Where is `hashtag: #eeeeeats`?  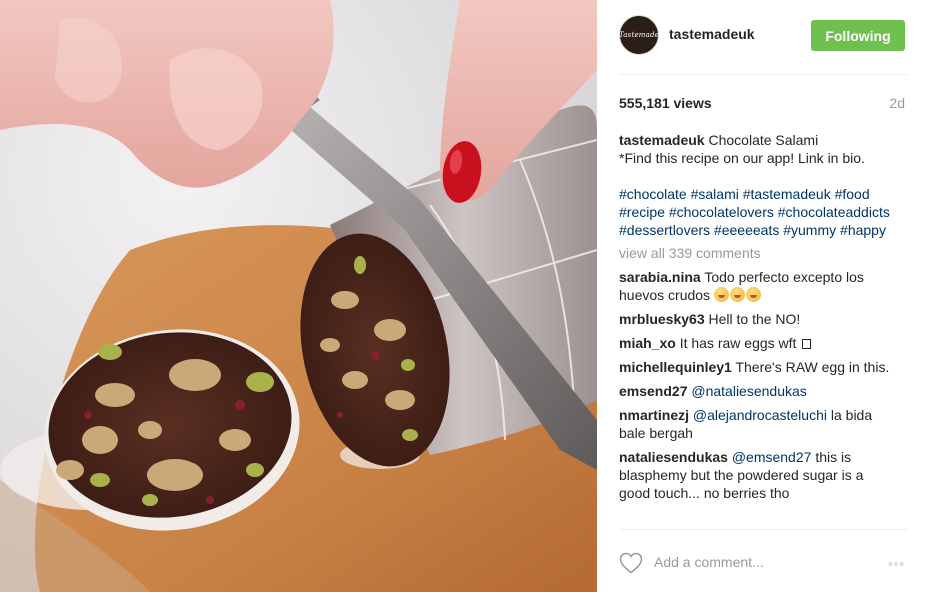
hashtag: #eeeeeats is located at coordinates (746, 230).